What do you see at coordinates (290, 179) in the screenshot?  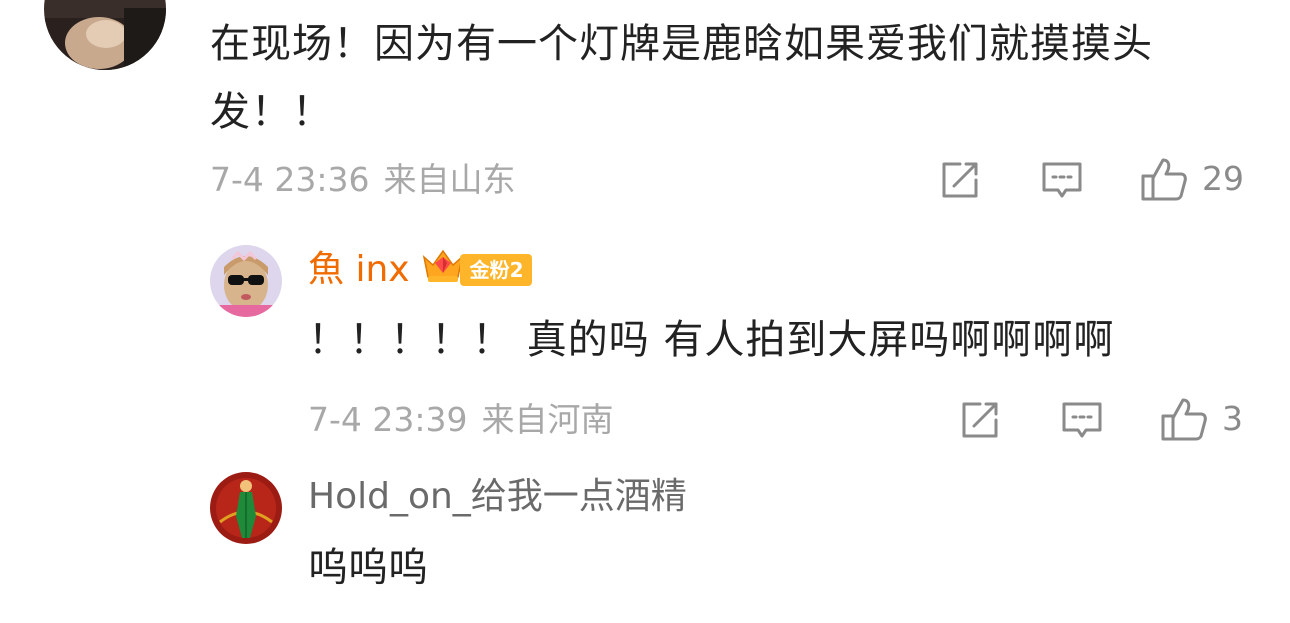 I see `comment-1-time: 7-4 23:36` at bounding box center [290, 179].